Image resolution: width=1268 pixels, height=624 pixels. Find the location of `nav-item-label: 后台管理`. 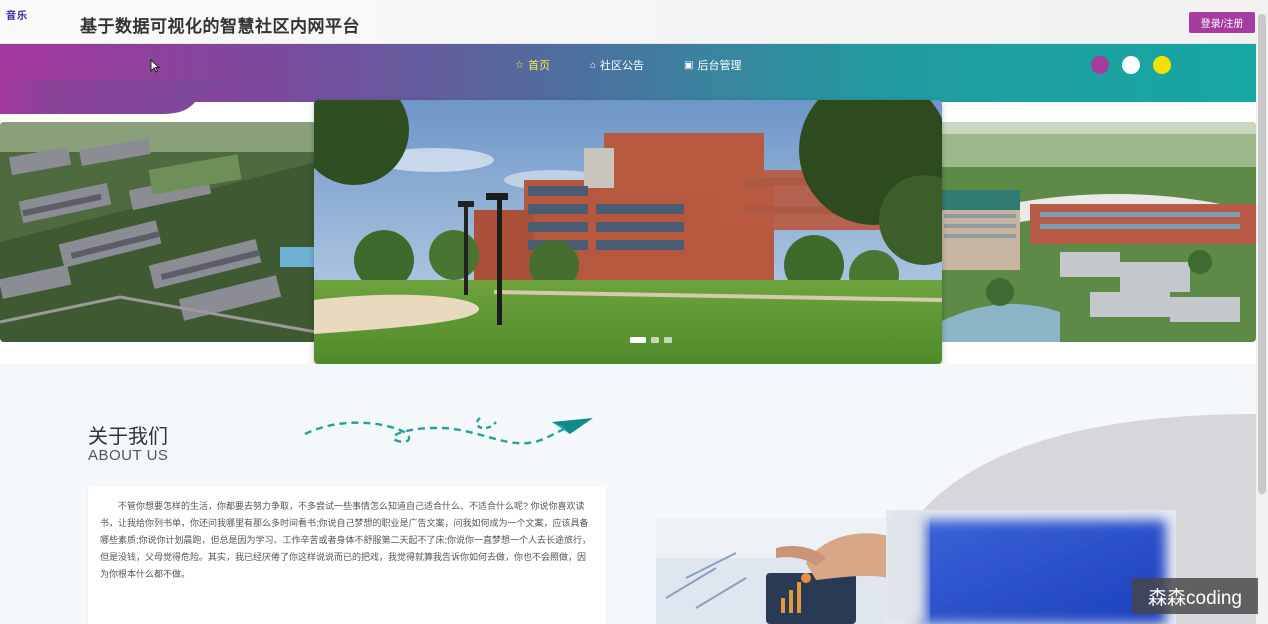

nav-item-label: 后台管理 is located at coordinates (719, 66).